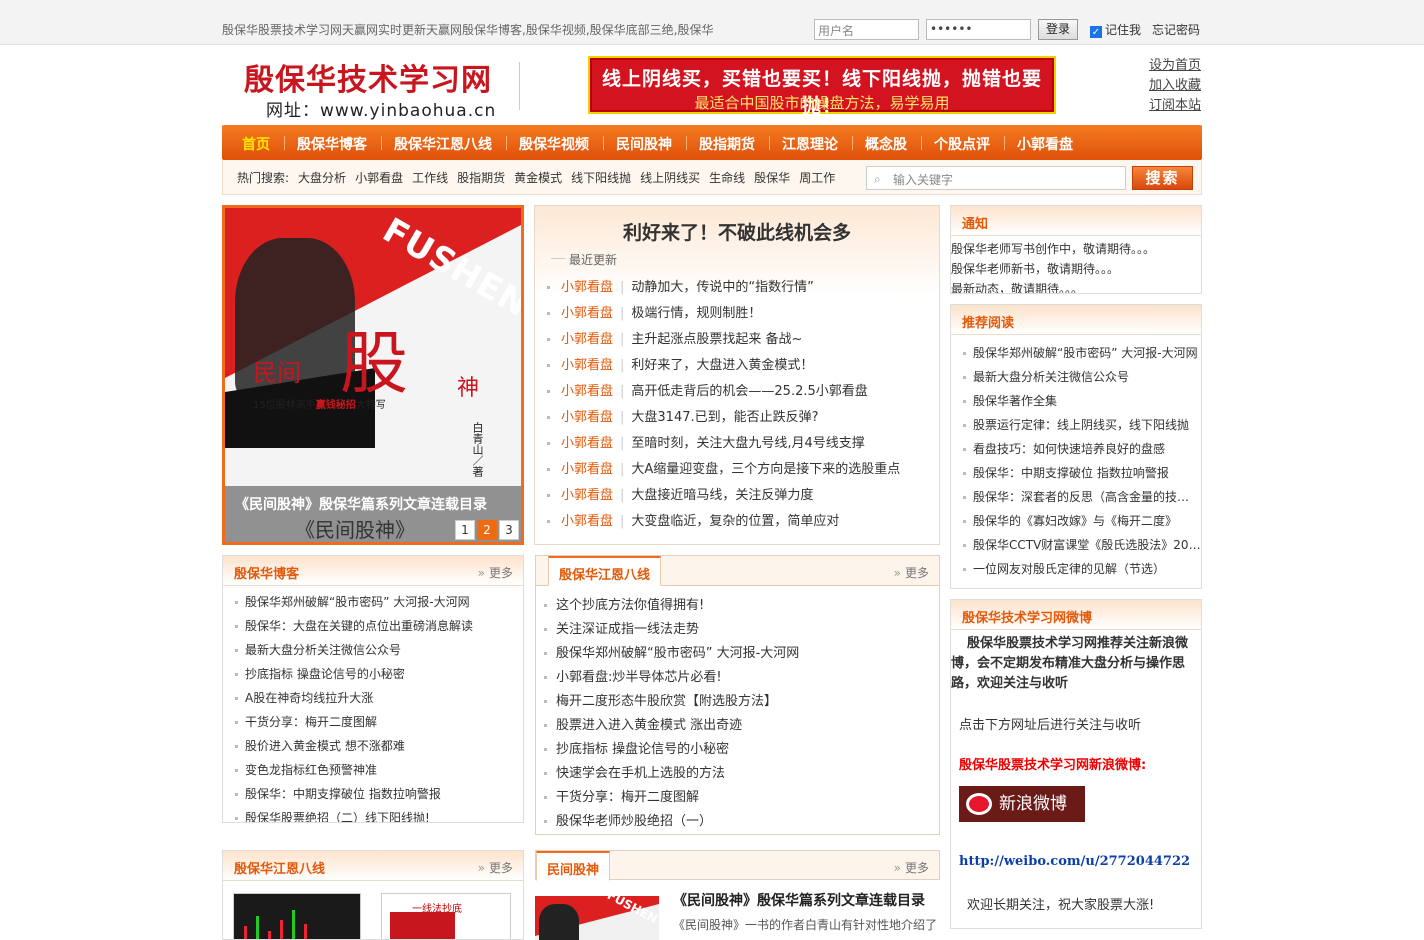 The width and height of the screenshot is (1424, 940). Describe the element at coordinates (716, 339) in the screenshot. I see `item-text: 主升起涨点股票找起来 备战~` at that location.